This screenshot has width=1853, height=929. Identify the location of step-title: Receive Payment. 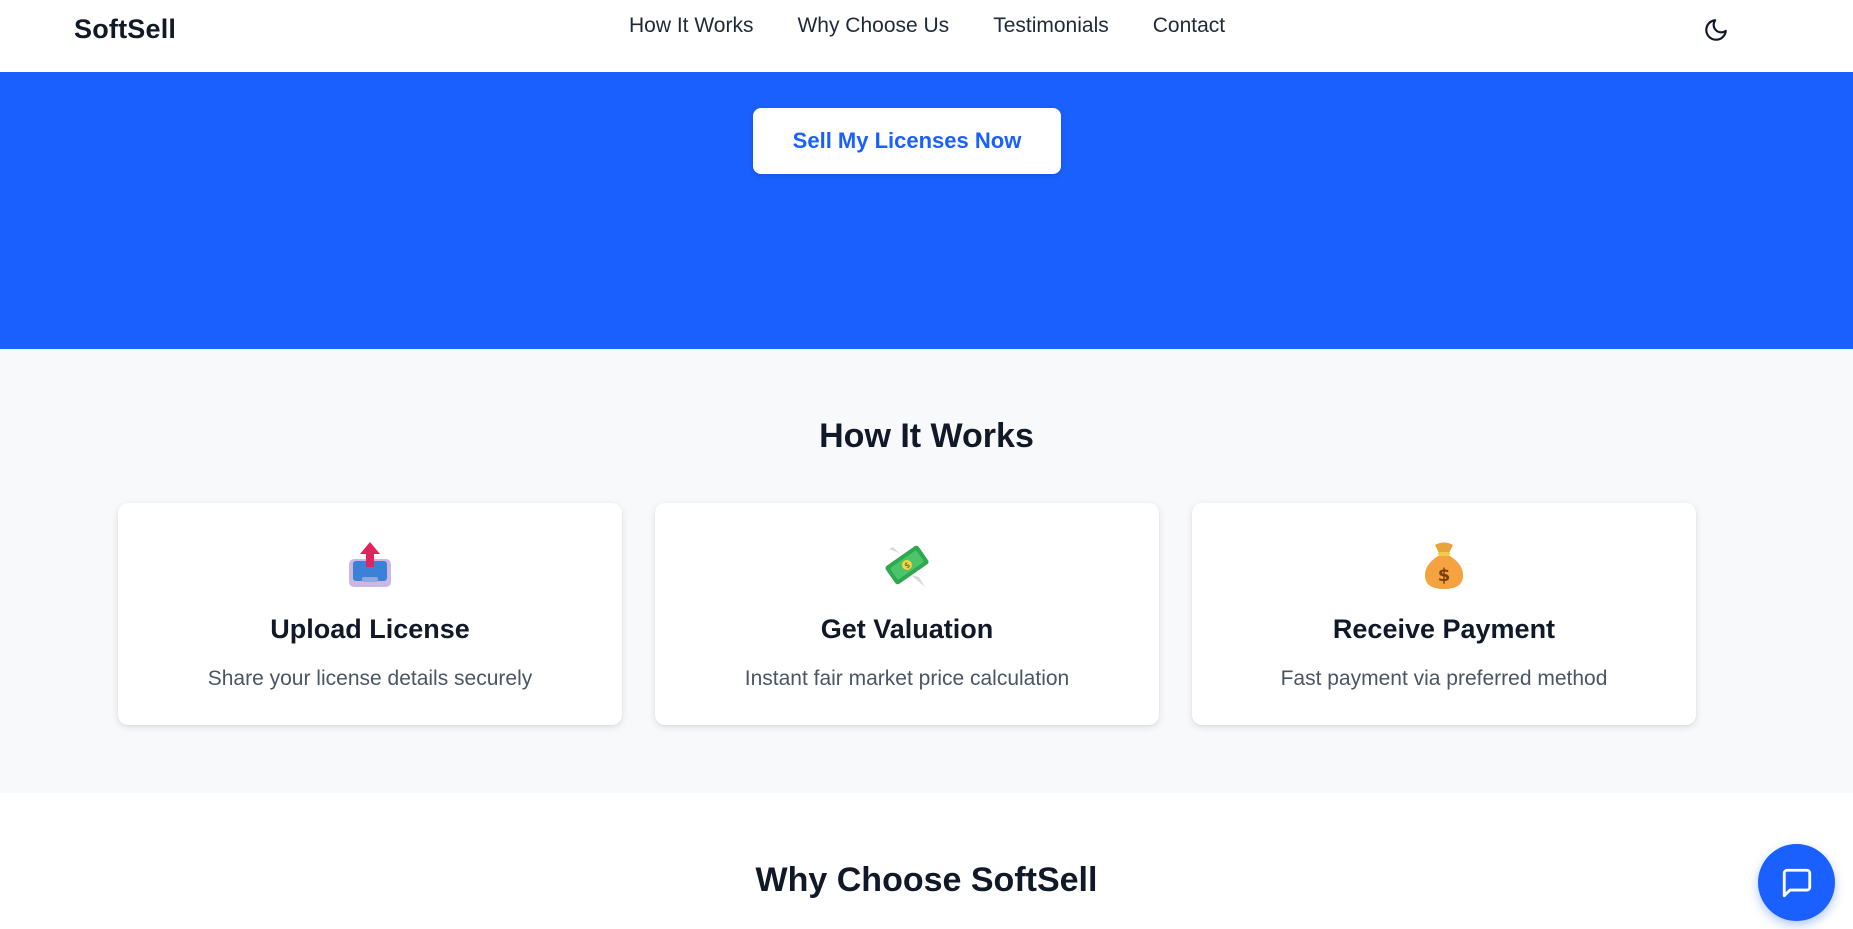
(1444, 629).